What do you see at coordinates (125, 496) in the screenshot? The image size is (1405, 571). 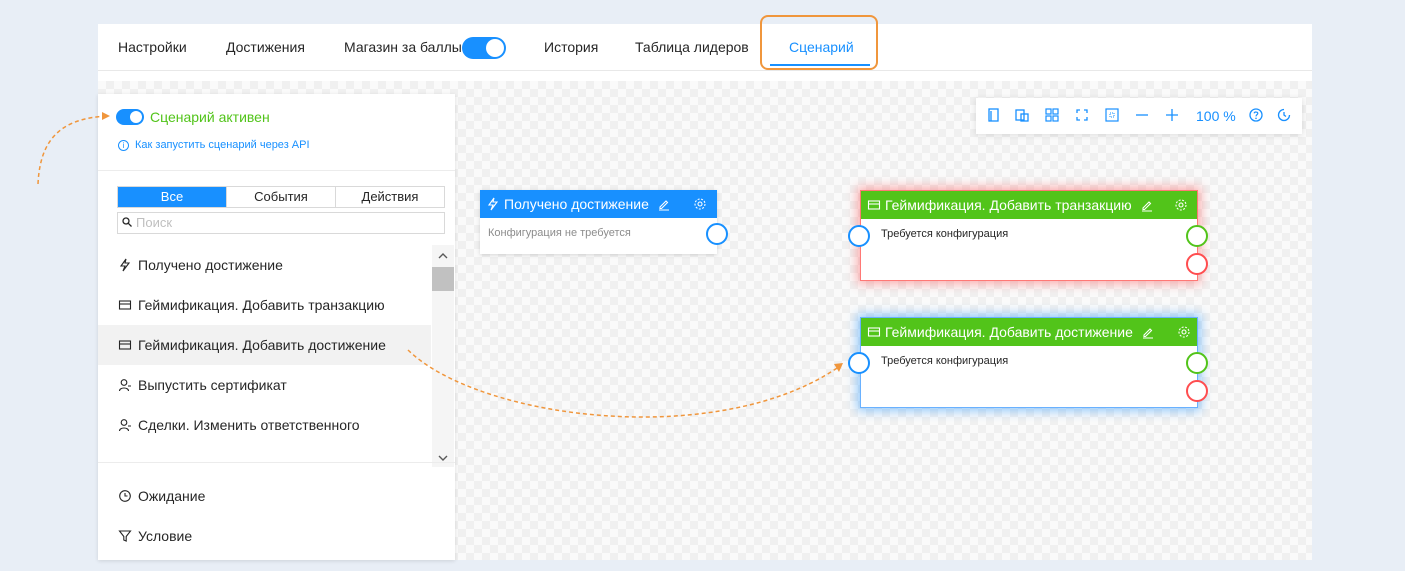 I see `clock-icon` at bounding box center [125, 496].